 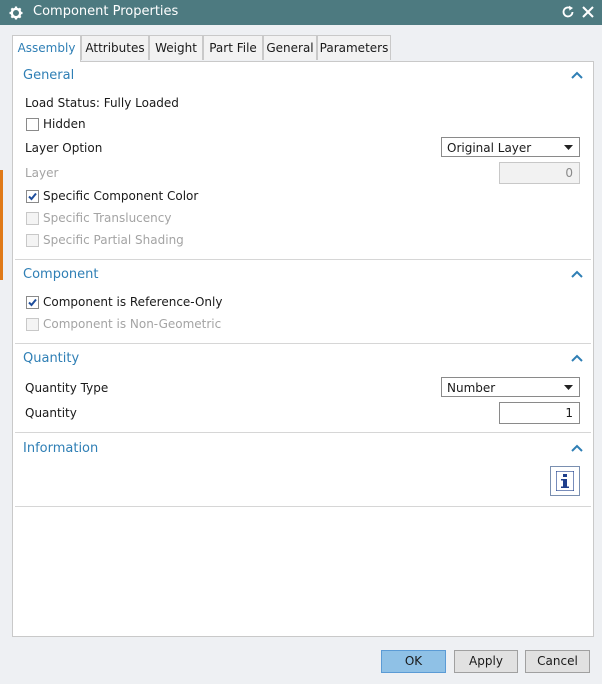 What do you see at coordinates (301, 12) in the screenshot?
I see `title-bar: Component Properties` at bounding box center [301, 12].